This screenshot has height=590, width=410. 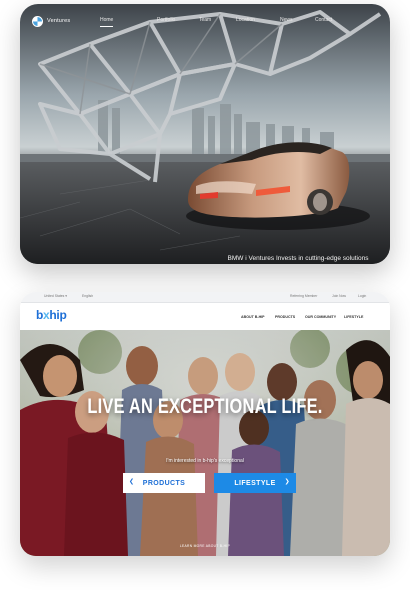 I want to click on products-button-label: PRODUCTS, so click(x=164, y=483).